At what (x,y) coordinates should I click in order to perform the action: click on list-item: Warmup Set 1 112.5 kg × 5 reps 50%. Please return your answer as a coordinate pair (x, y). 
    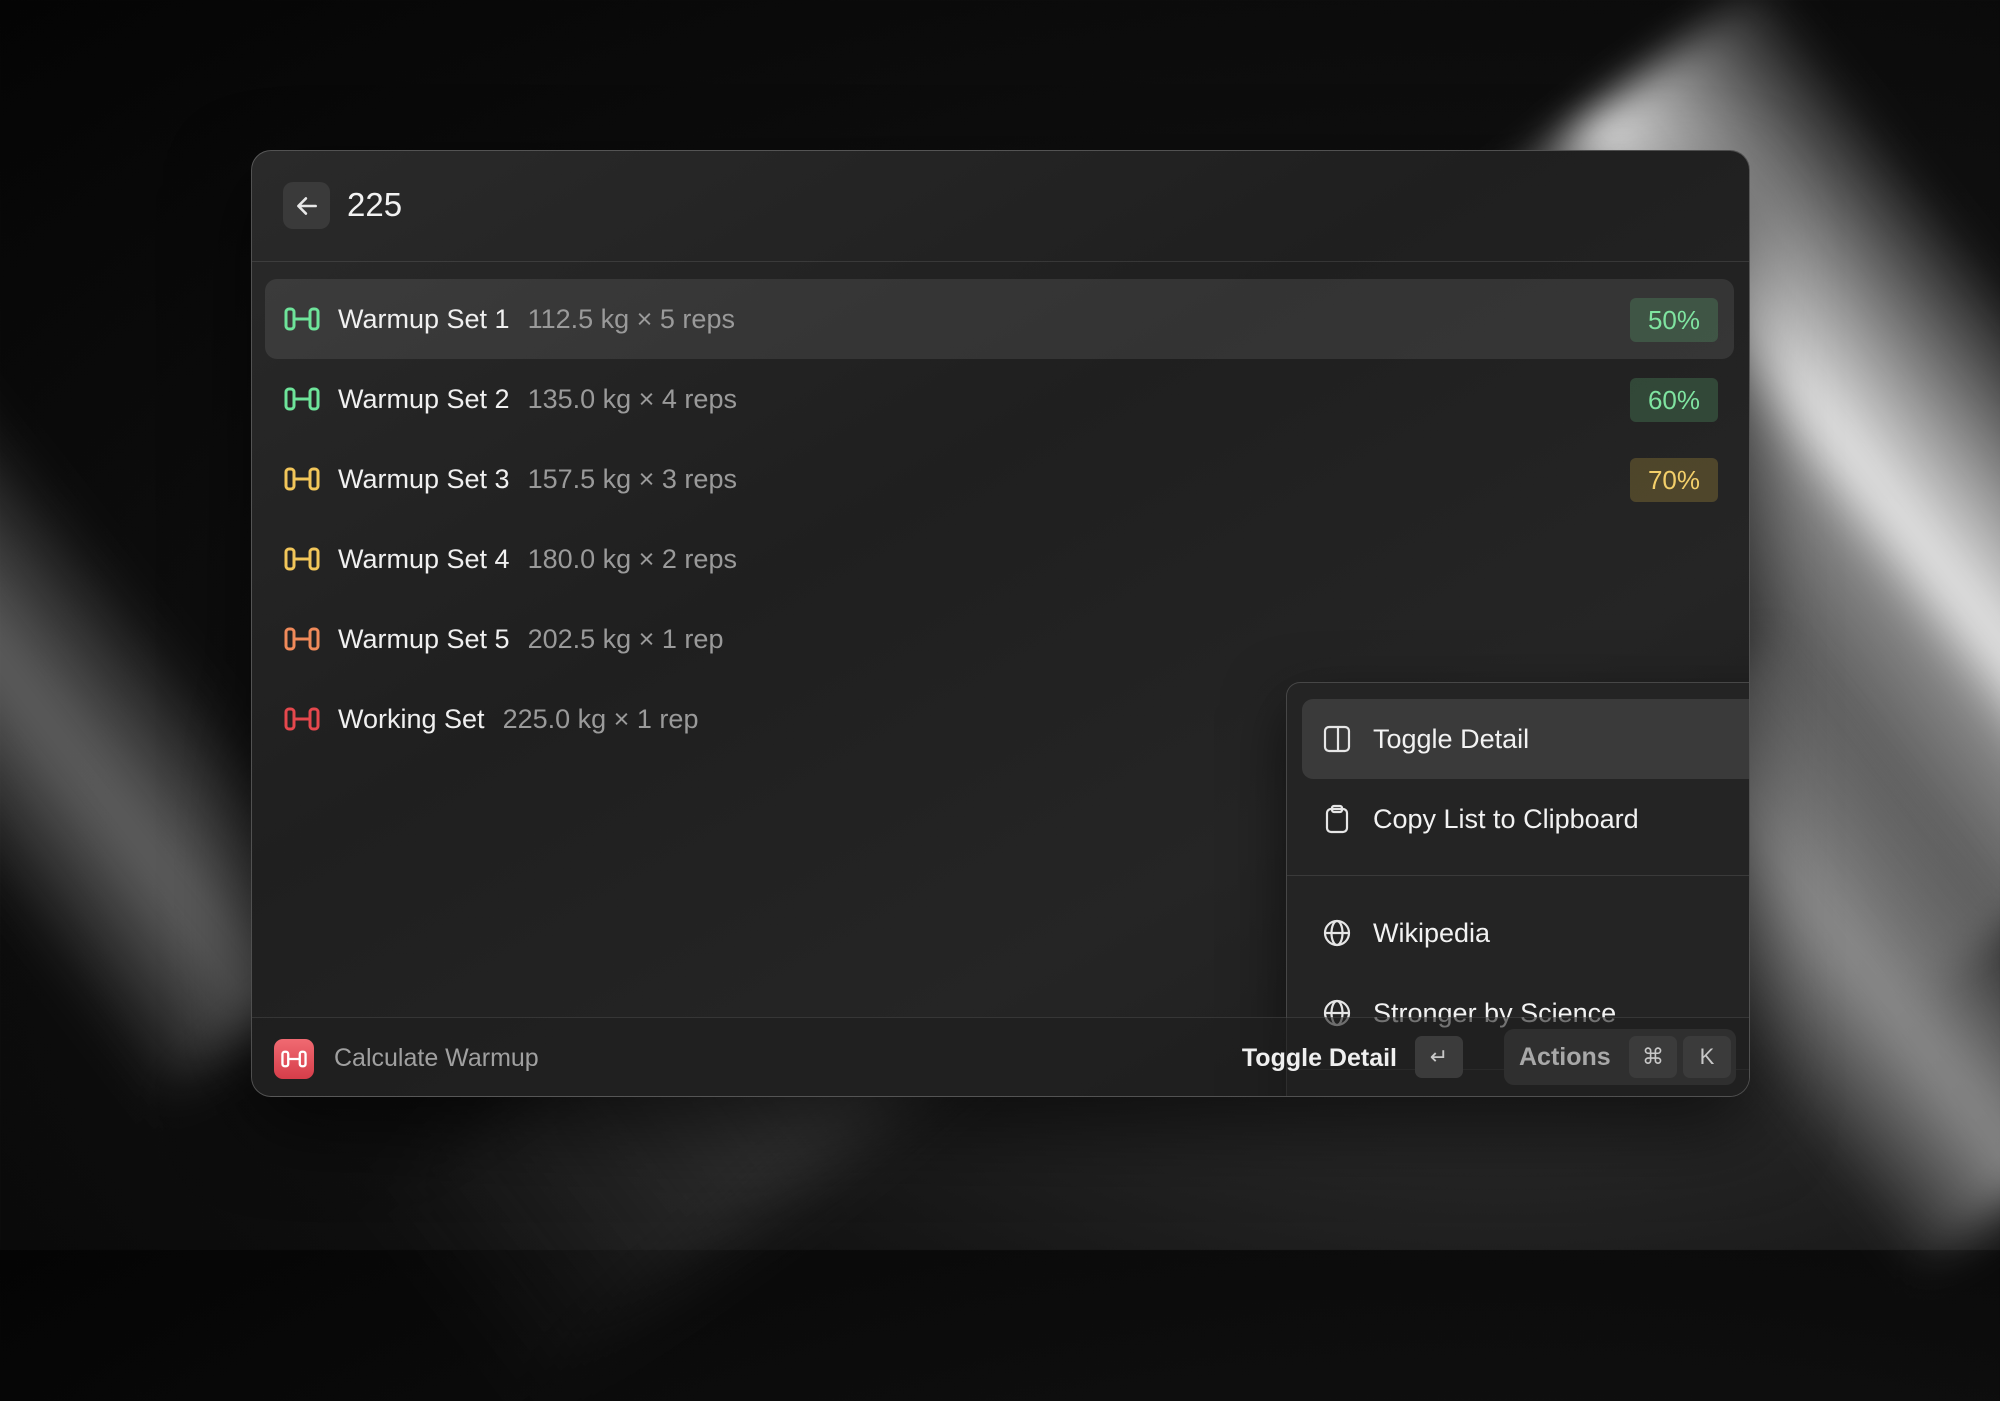
    Looking at the image, I should click on (999, 319).